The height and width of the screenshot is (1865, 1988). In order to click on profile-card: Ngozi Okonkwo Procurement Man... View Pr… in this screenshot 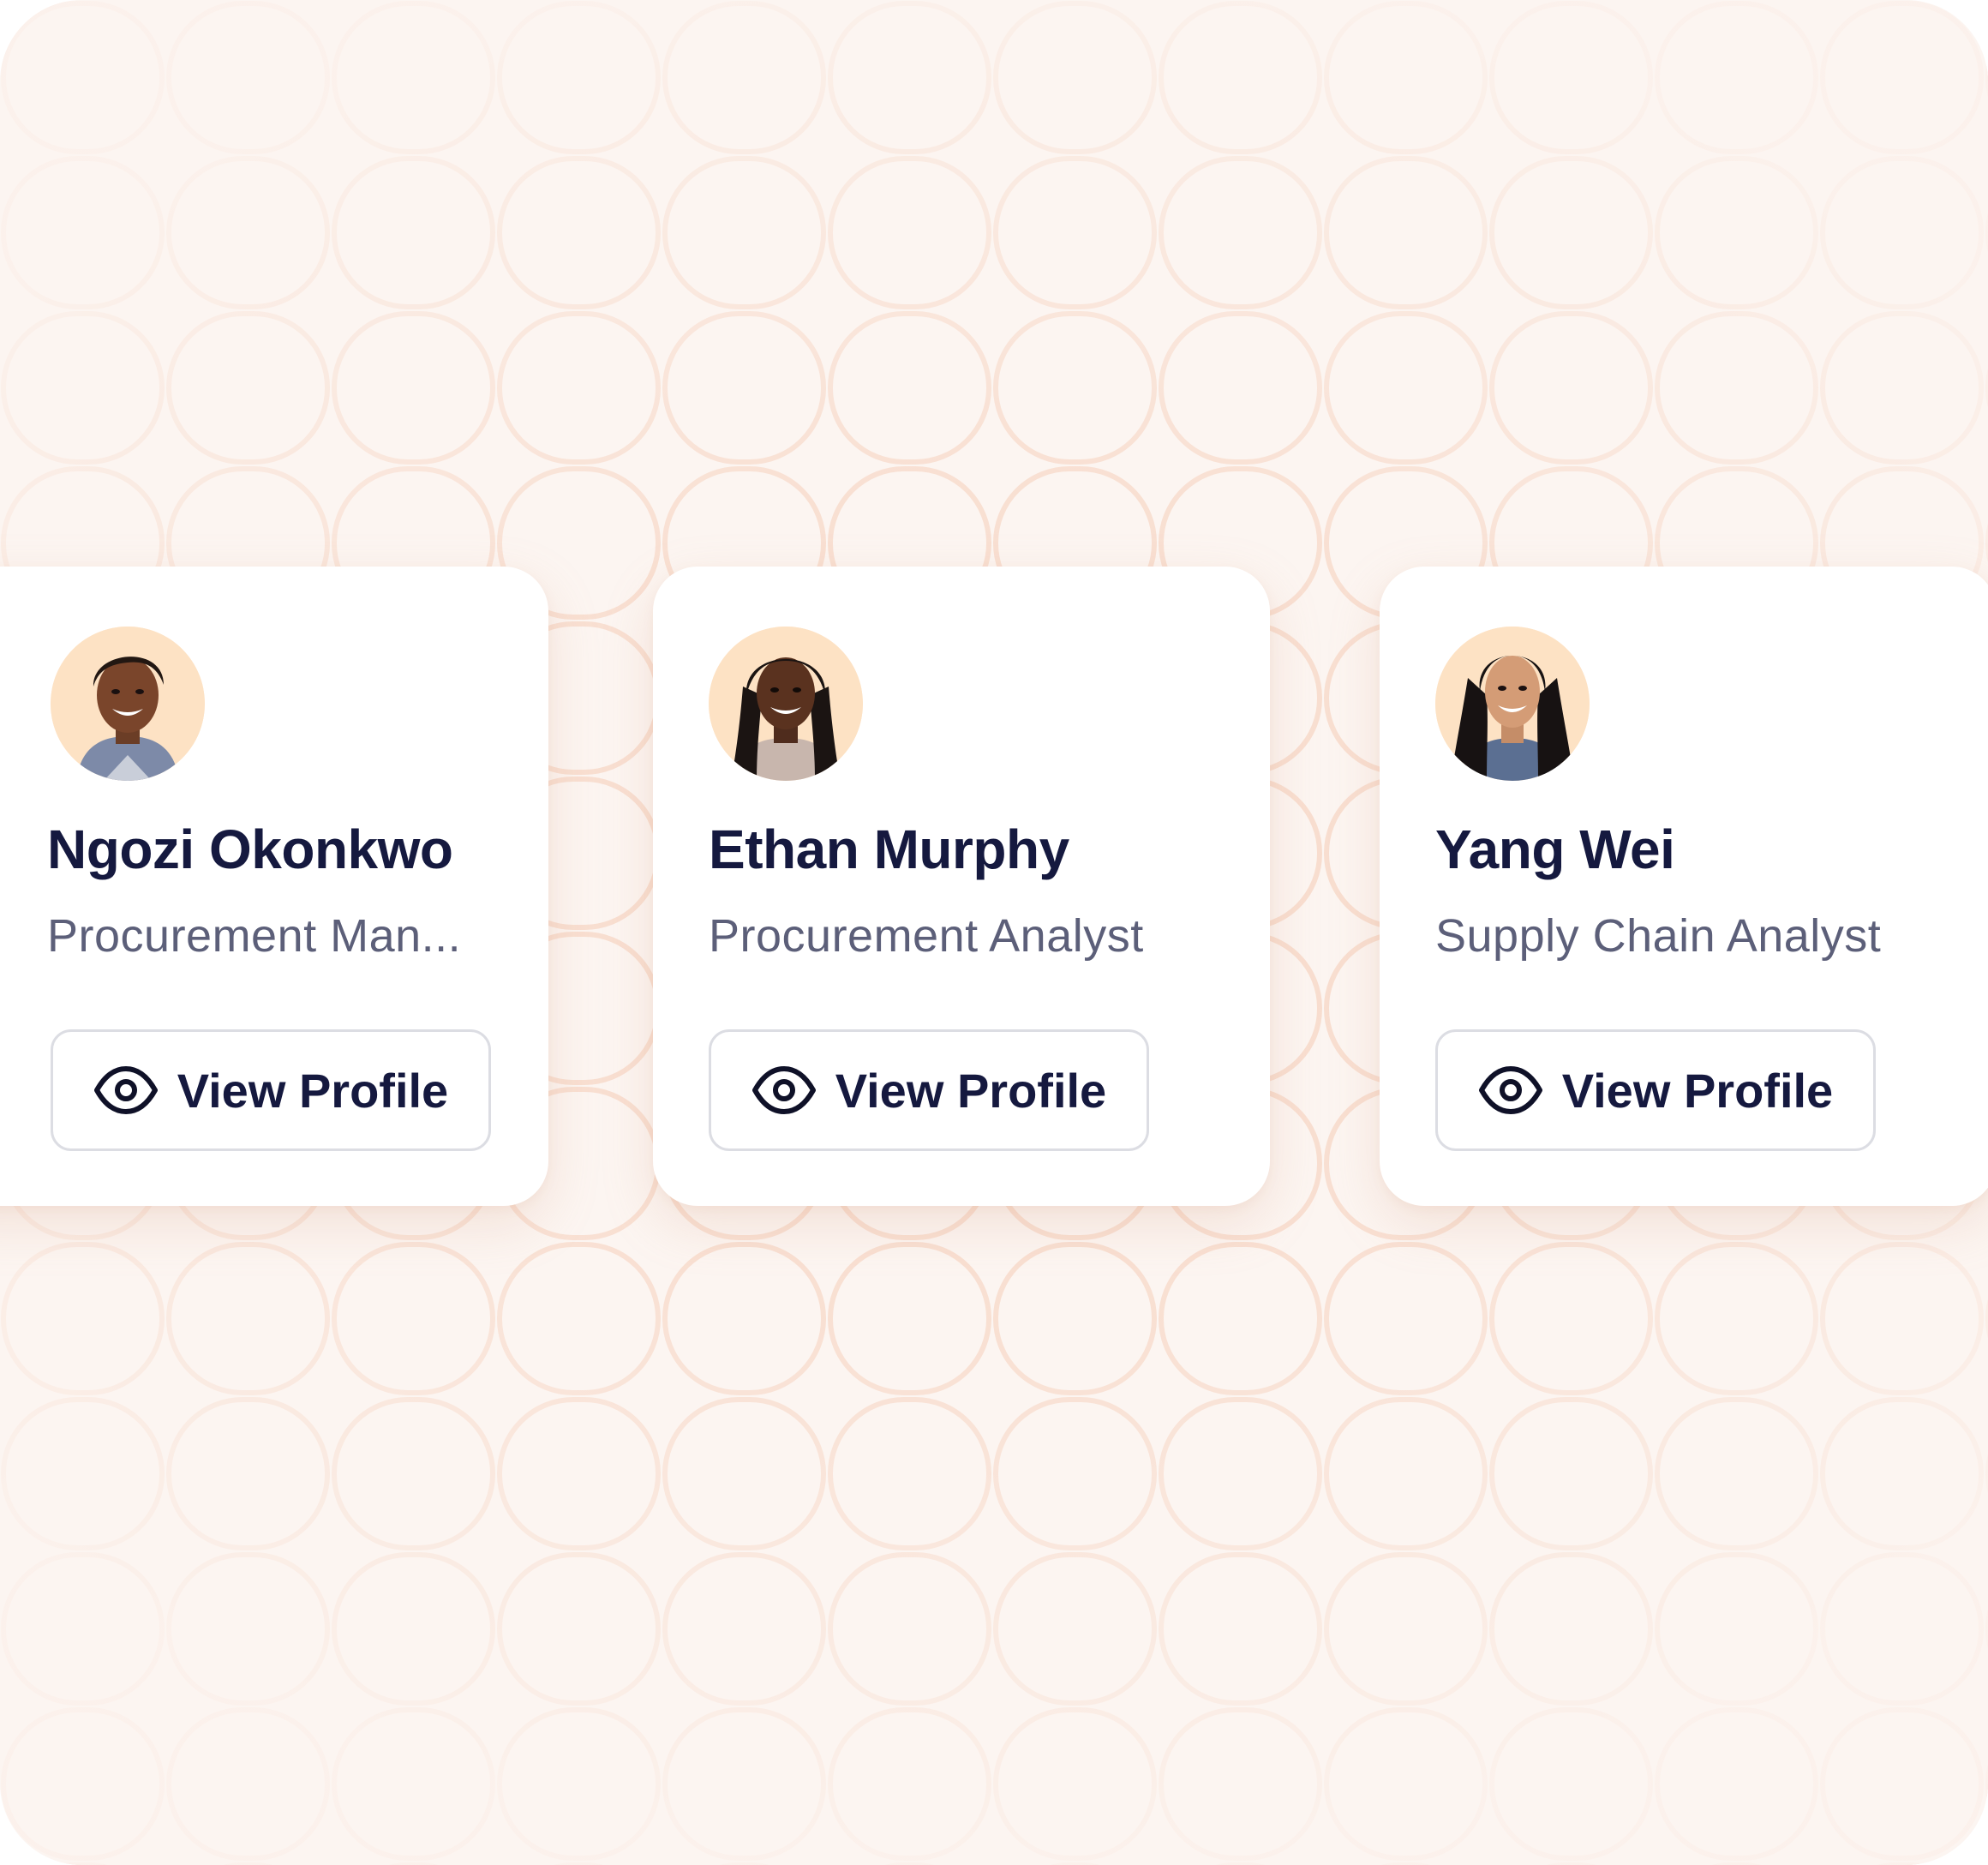, I will do `click(274, 886)`.